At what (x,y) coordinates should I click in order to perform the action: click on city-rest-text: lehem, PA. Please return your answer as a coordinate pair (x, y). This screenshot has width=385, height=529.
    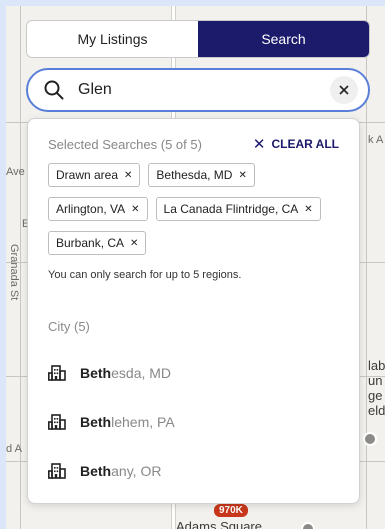
    Looking at the image, I should click on (143, 421).